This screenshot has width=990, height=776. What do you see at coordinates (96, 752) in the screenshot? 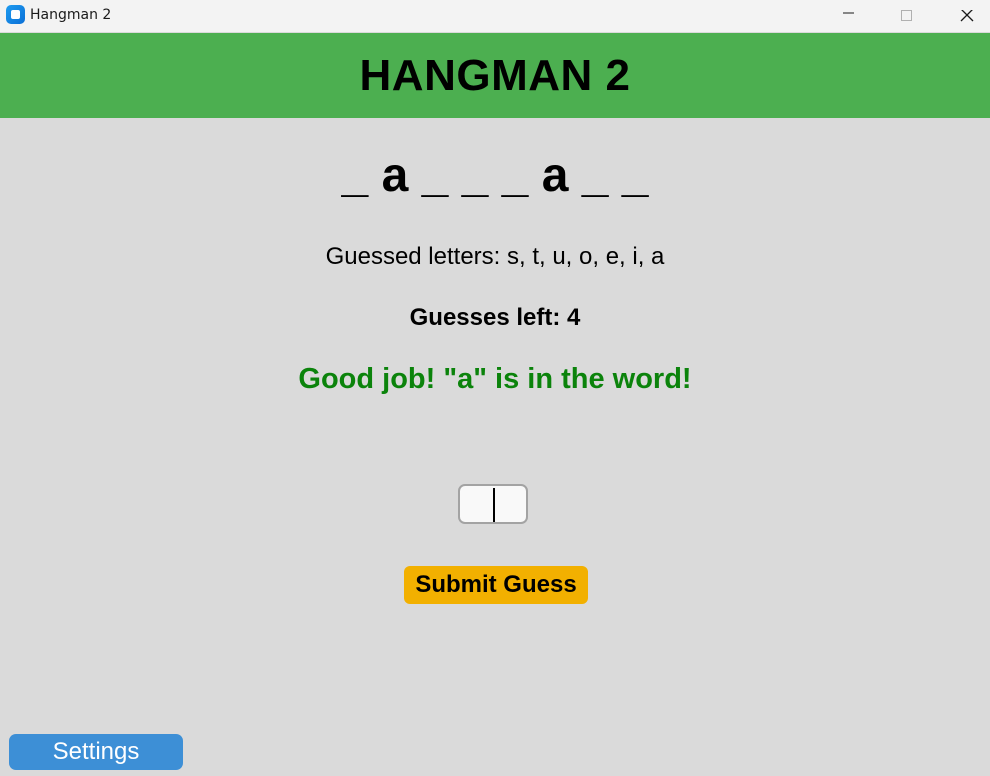
I see `settings-button: Settings` at bounding box center [96, 752].